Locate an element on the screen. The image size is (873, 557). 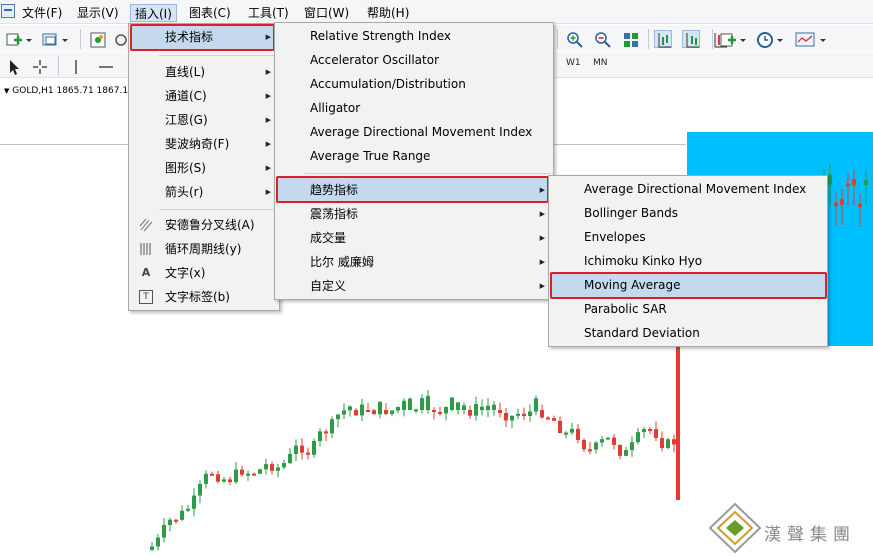
trend-adx: Average Directional Movement Index is located at coordinates (688, 189).